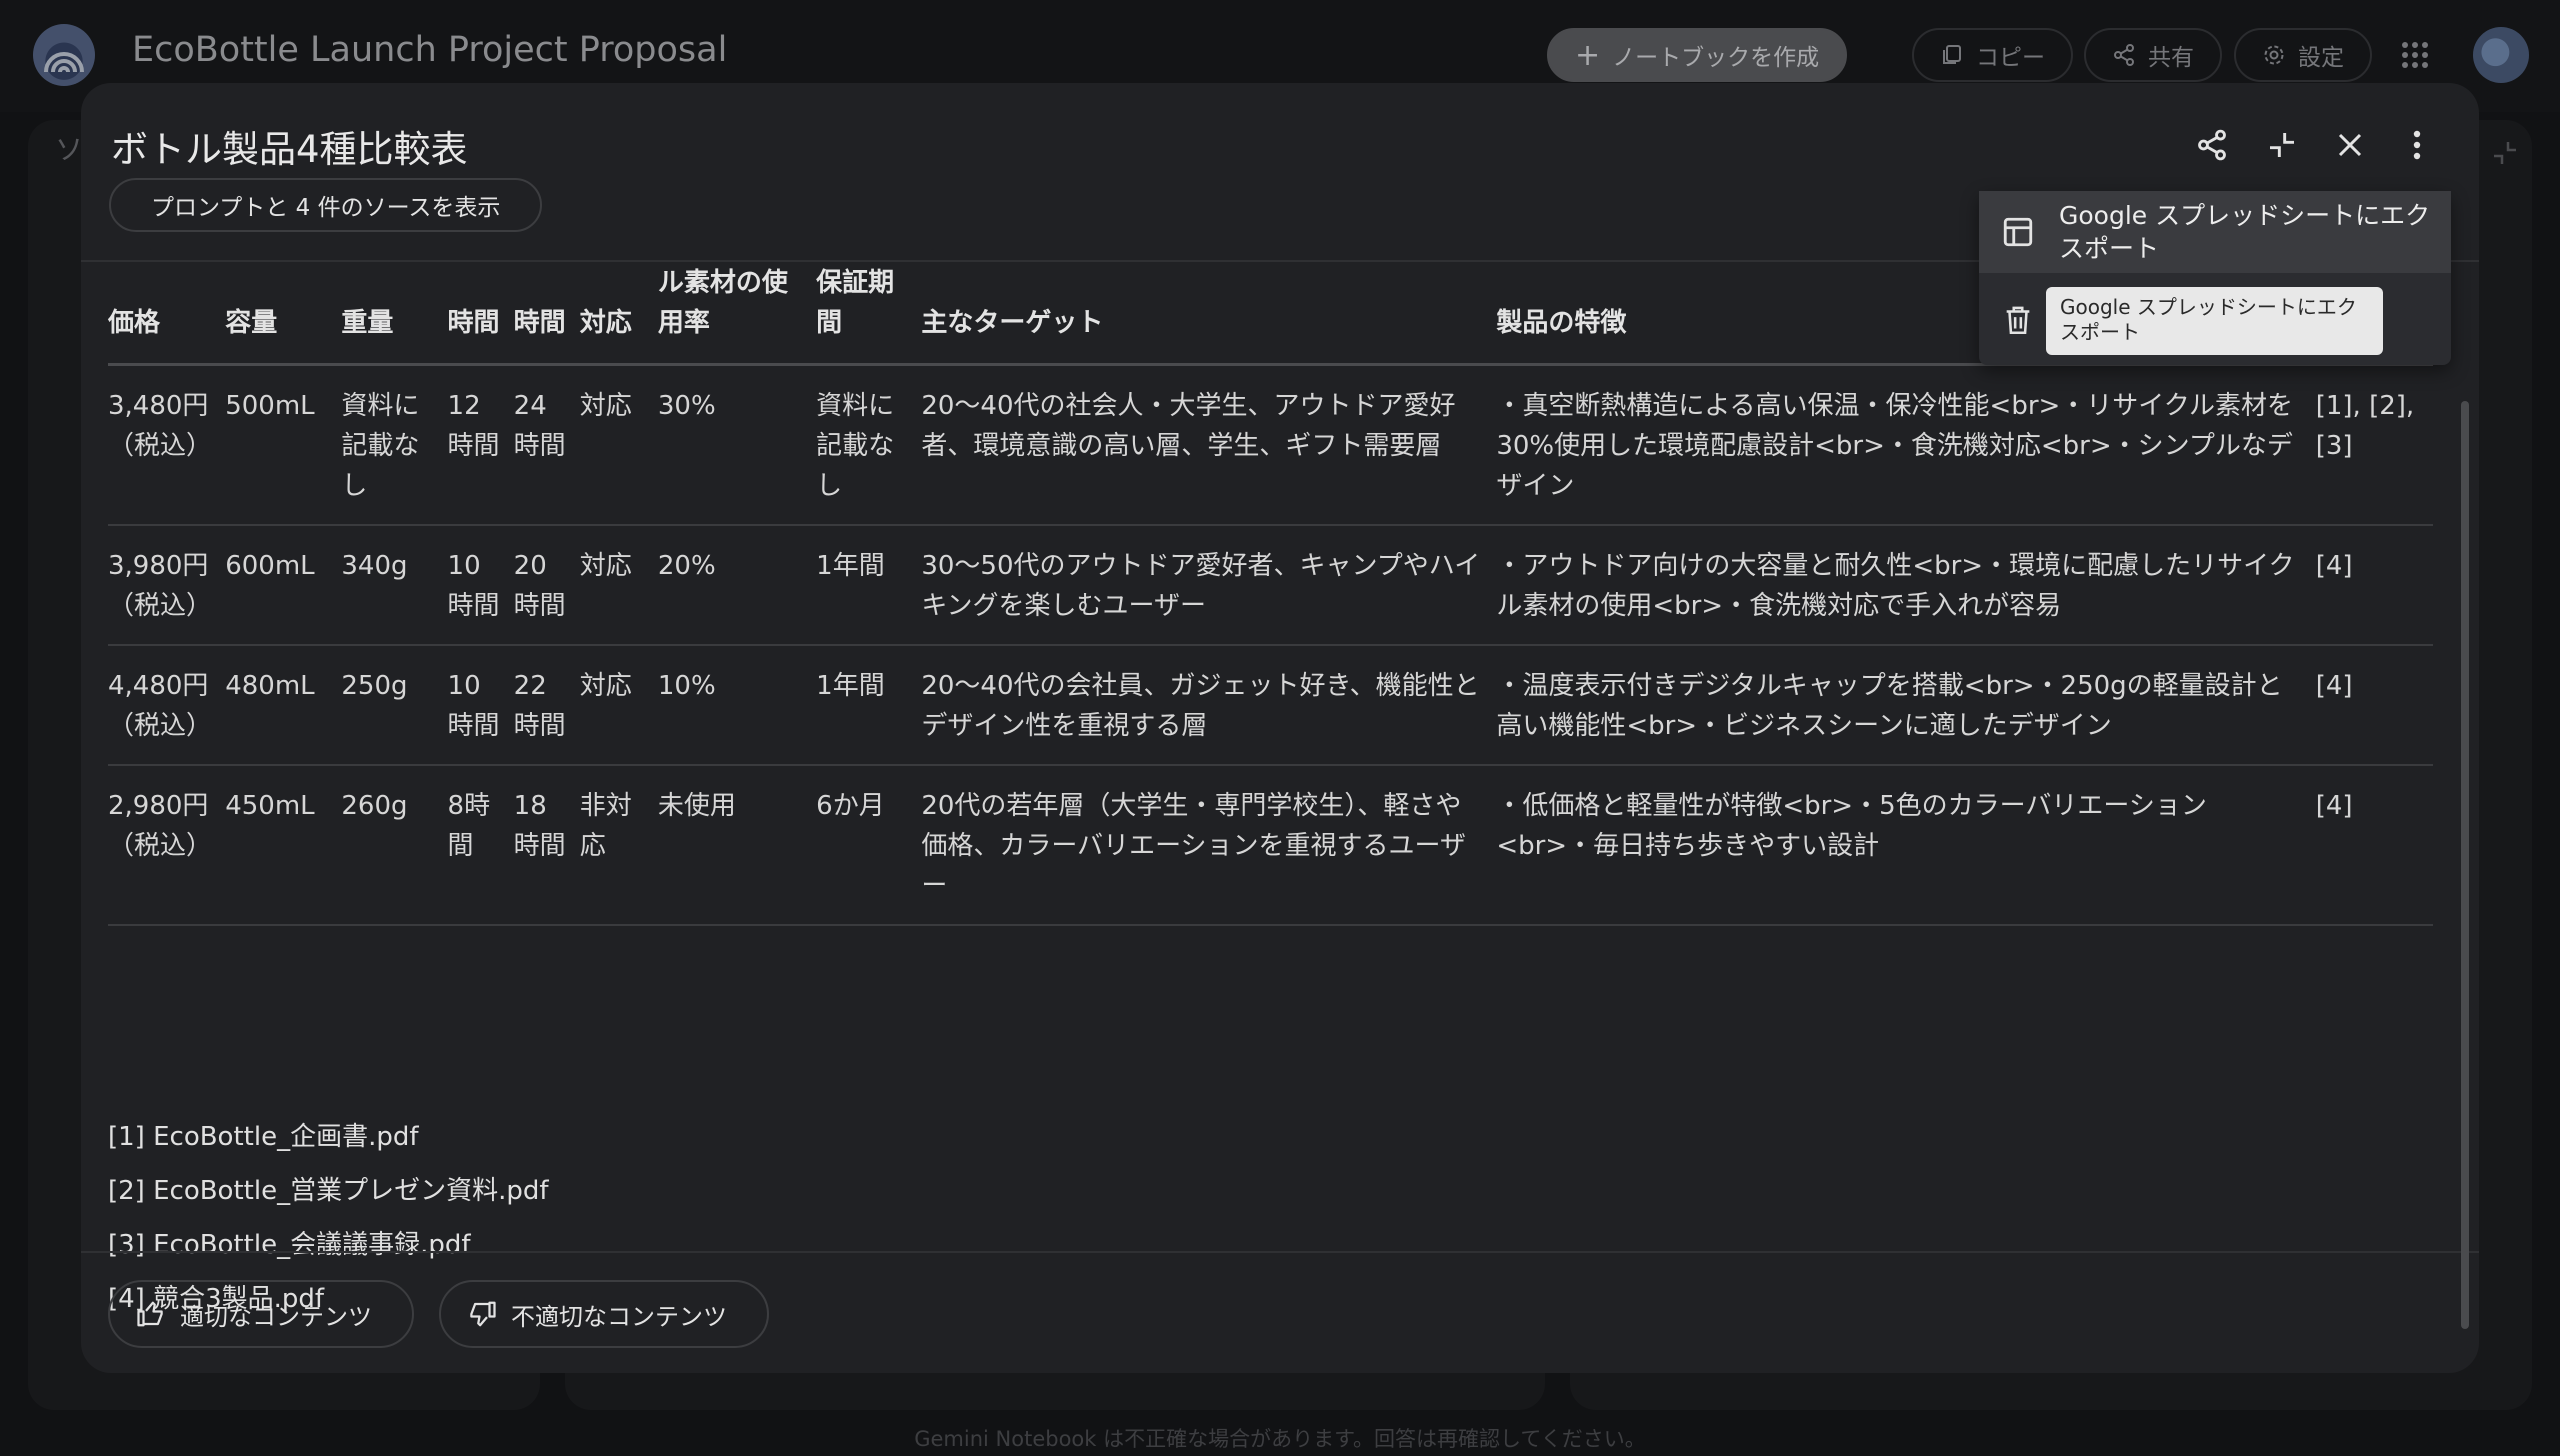 The image size is (2560, 1456). I want to click on reference-item: [1] EcoBottle_企画書.pdf, so click(328, 1140).